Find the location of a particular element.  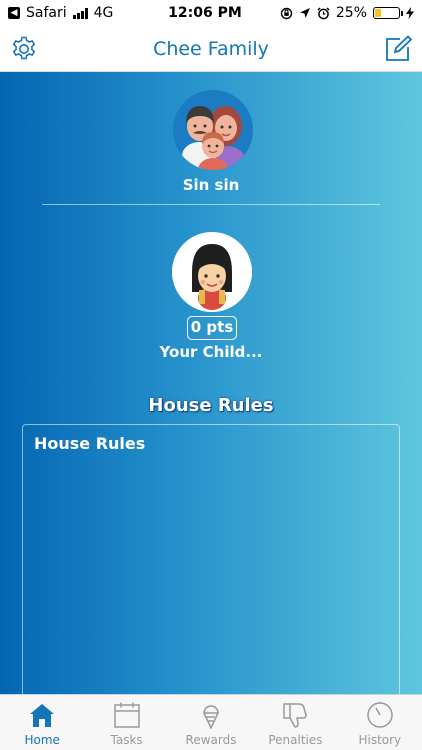

parent-avatar is located at coordinates (213, 130).